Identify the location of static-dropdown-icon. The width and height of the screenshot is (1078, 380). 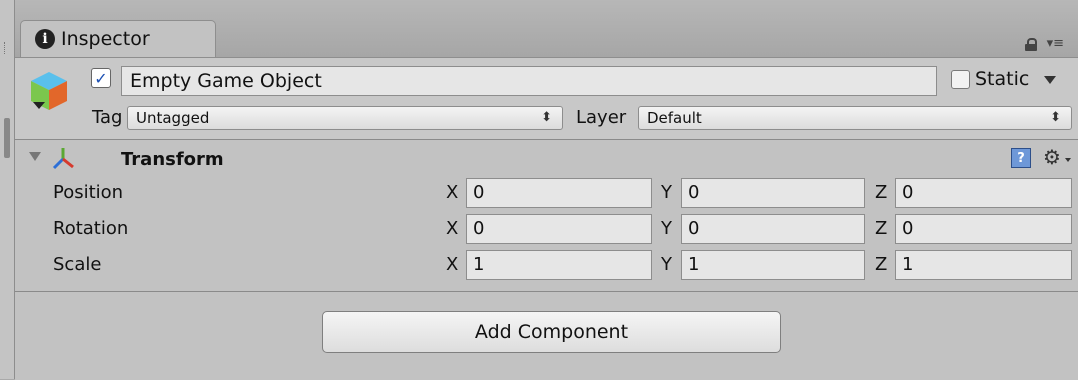
(1050, 80).